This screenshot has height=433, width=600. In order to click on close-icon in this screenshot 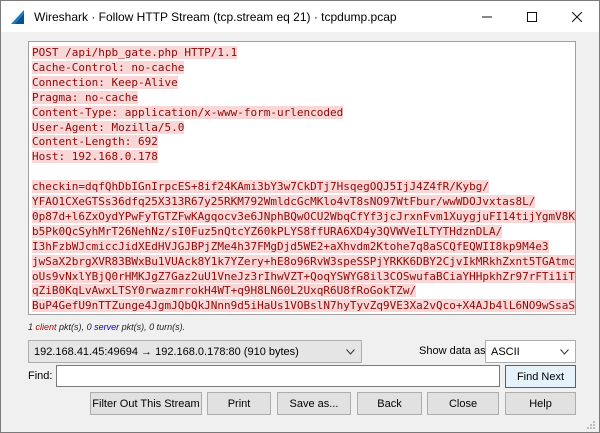, I will do `click(576, 16)`.